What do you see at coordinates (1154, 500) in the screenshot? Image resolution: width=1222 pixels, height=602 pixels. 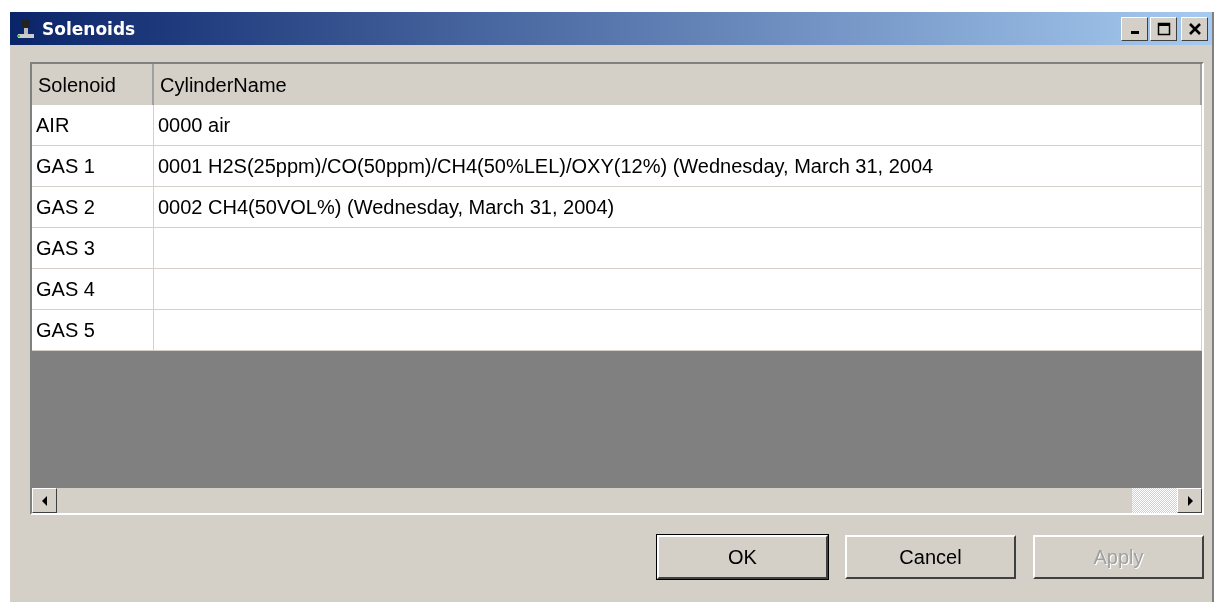 I see `scroll-thumb` at bounding box center [1154, 500].